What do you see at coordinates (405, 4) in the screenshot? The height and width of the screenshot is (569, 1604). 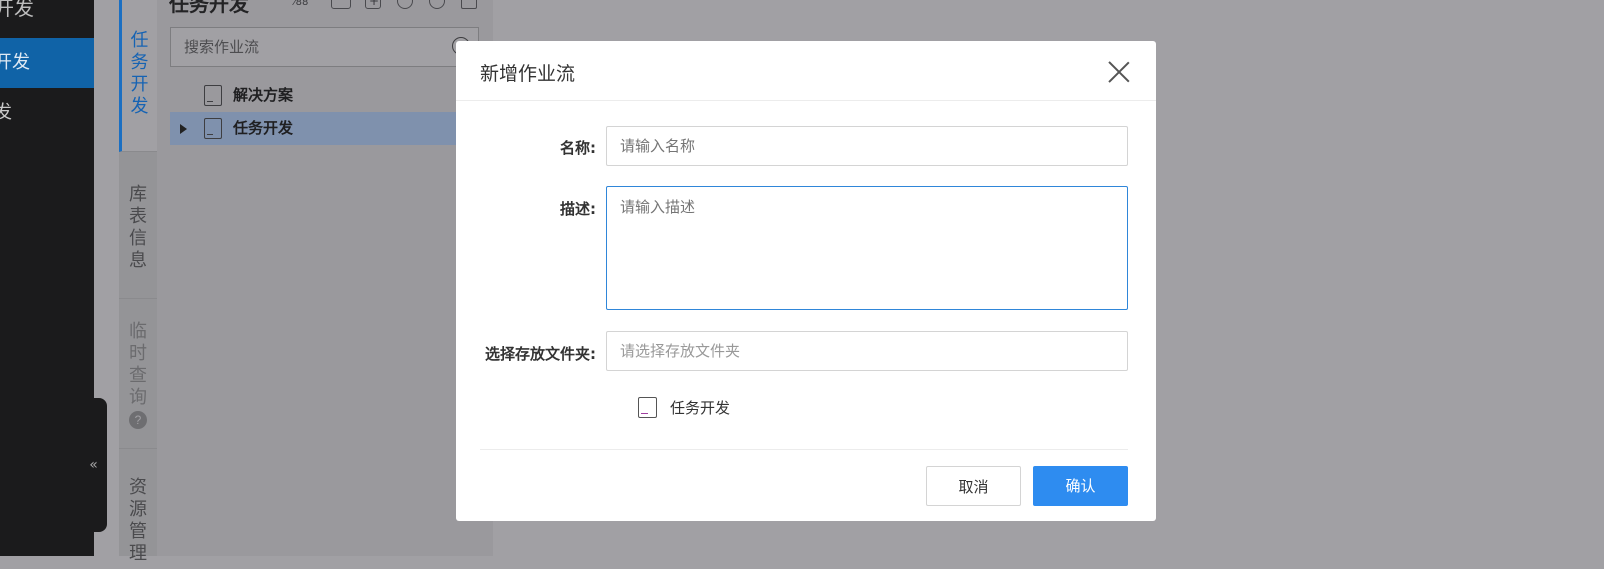 I see `locate-icon` at bounding box center [405, 4].